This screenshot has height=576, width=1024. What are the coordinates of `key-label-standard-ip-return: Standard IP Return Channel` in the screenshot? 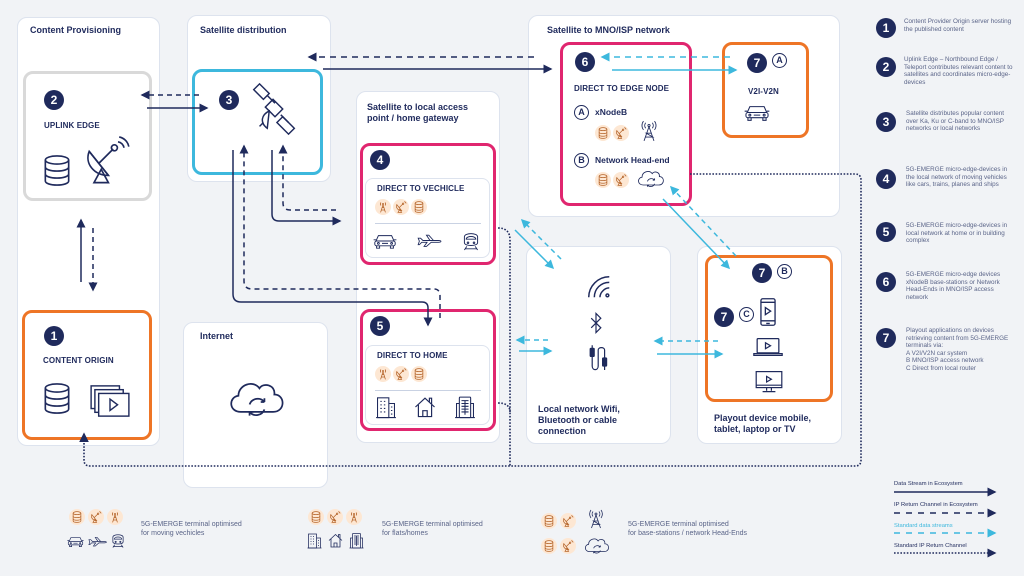 It's located at (930, 546).